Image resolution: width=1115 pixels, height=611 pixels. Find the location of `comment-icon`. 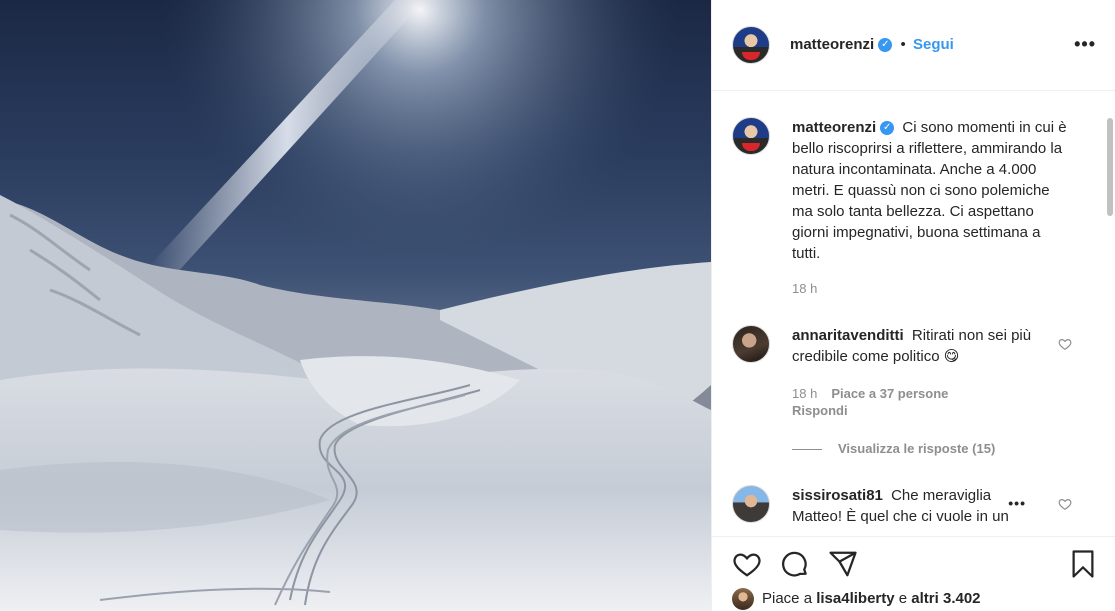

comment-icon is located at coordinates (795, 564).